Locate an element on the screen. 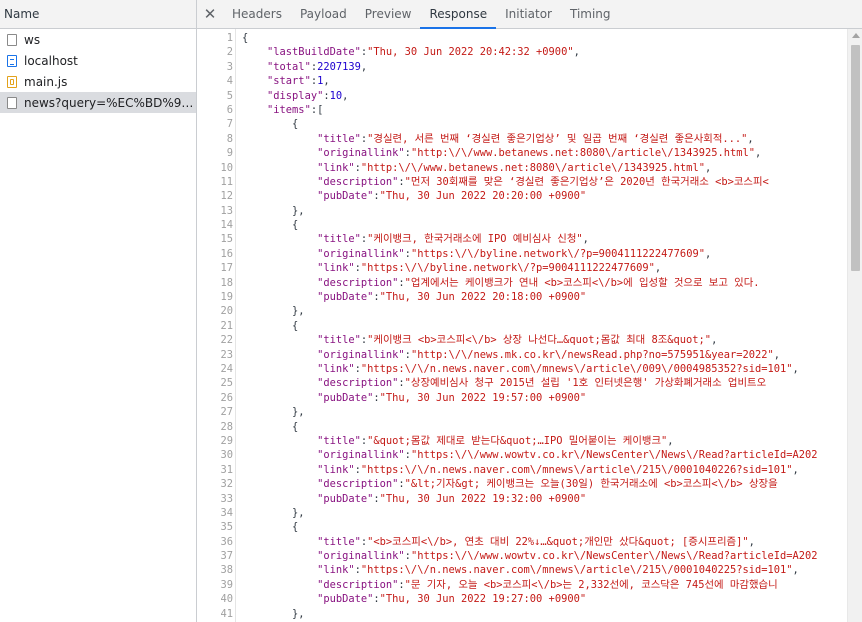 This screenshot has width=862, height=622. line-number: 18 is located at coordinates (226, 282).